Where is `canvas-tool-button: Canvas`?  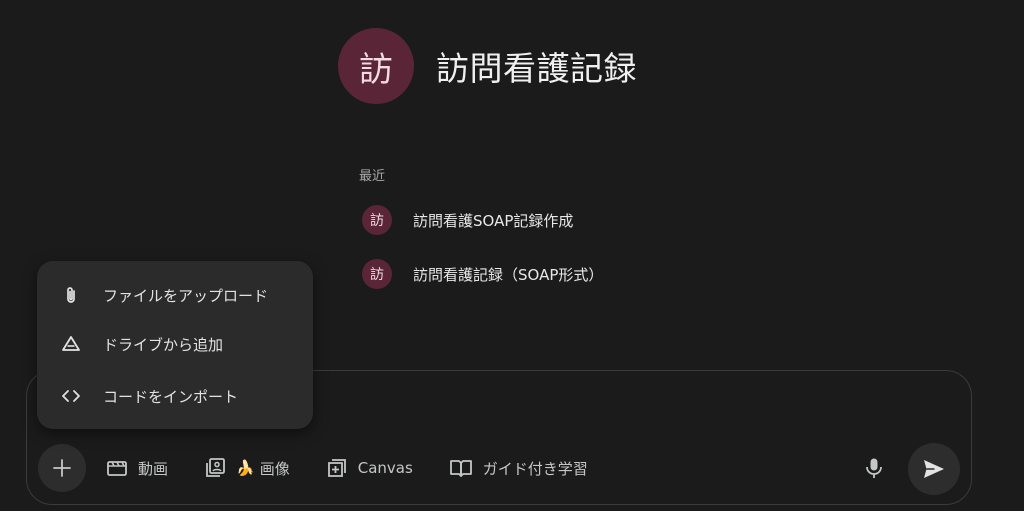 canvas-tool-button: Canvas is located at coordinates (369, 468).